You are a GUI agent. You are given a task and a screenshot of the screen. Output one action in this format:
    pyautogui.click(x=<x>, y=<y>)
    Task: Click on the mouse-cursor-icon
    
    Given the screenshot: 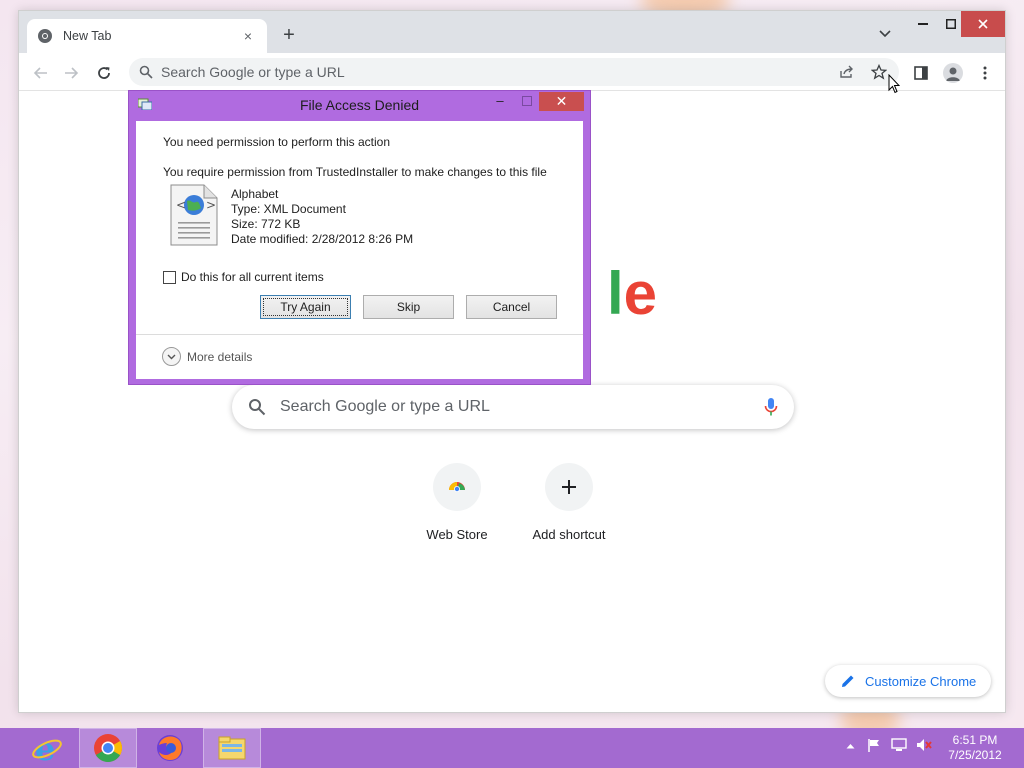 What is the action you would take?
    pyautogui.click(x=894, y=84)
    